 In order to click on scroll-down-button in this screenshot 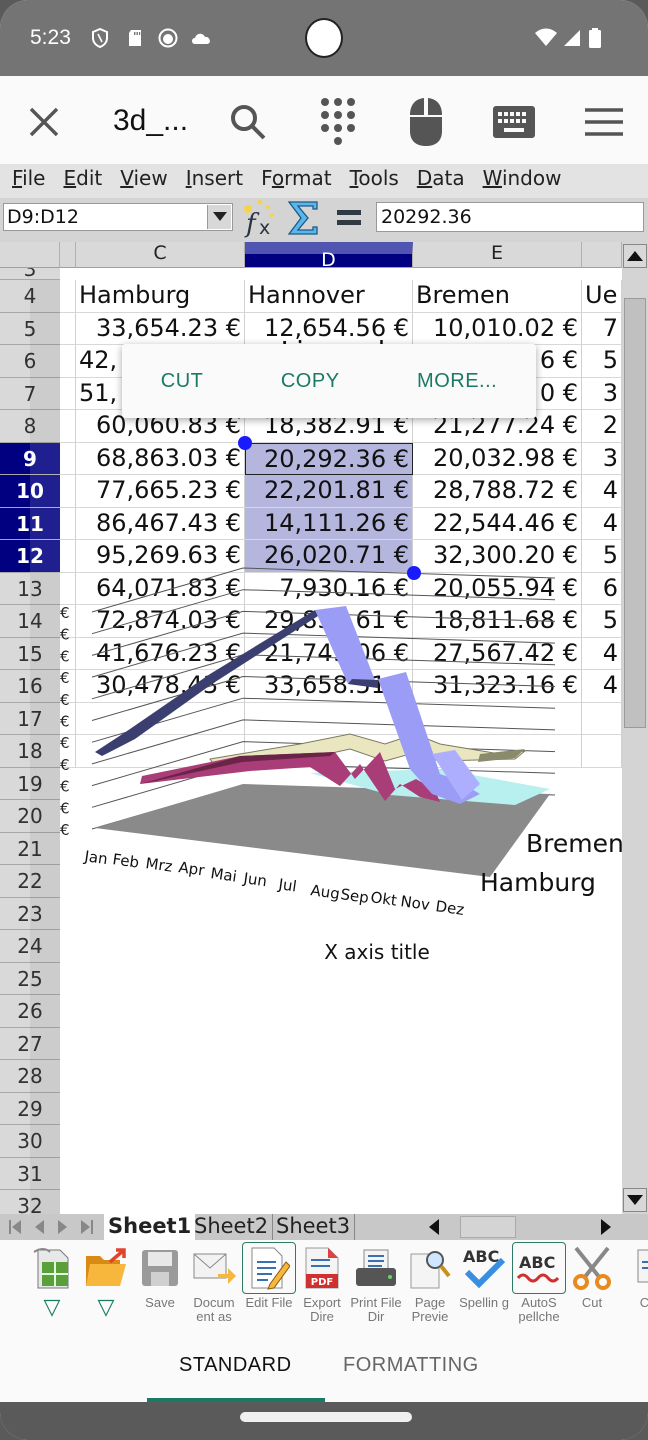, I will do `click(635, 1200)`.